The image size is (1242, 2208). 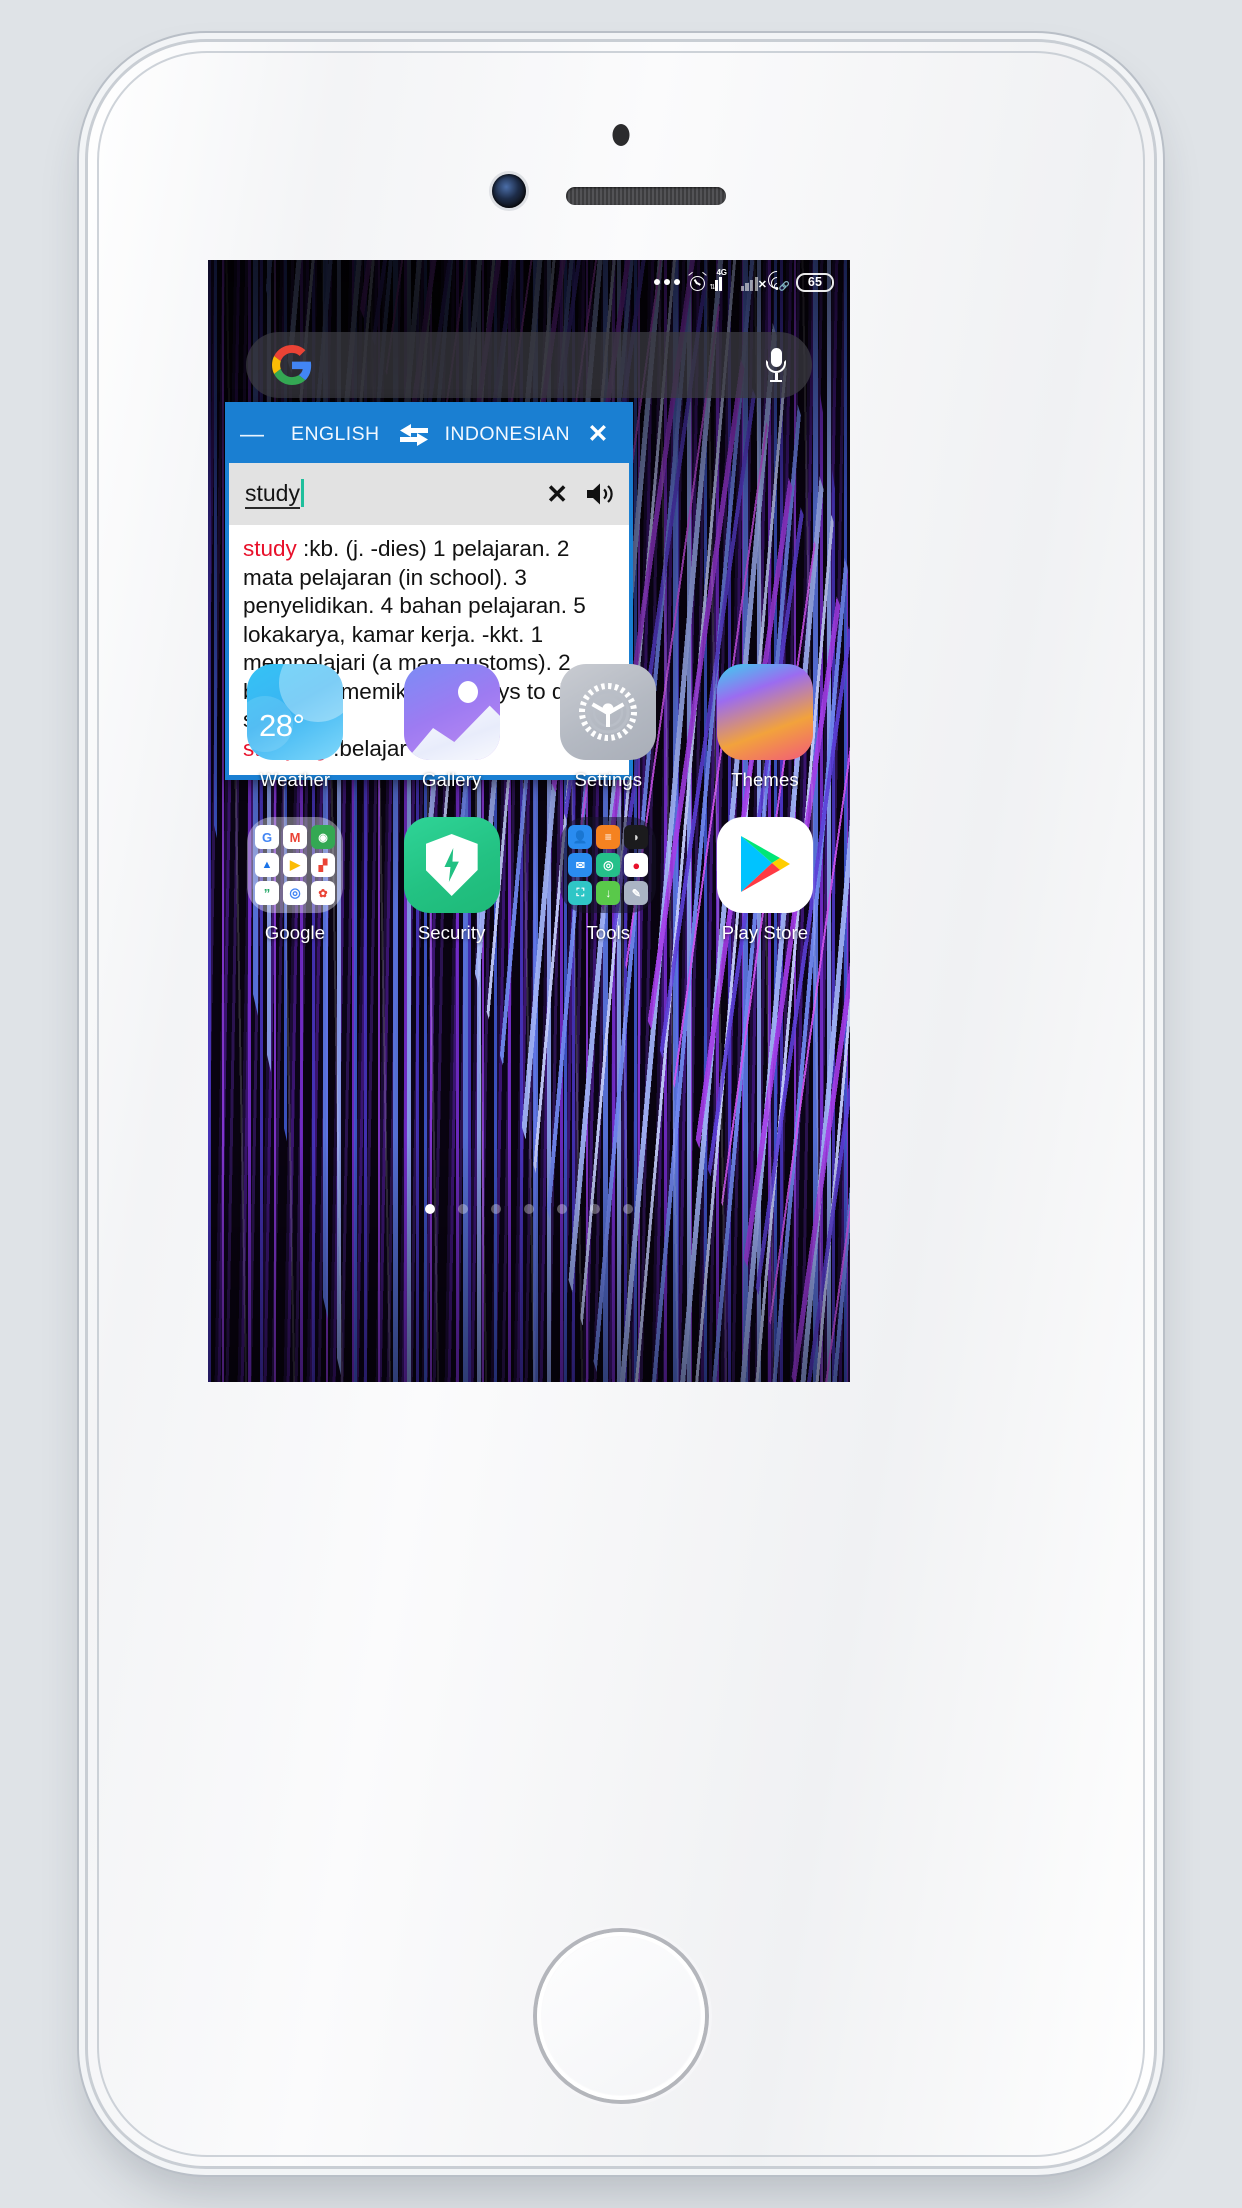 I want to click on wifi-icon: 🔗, so click(x=777, y=280).